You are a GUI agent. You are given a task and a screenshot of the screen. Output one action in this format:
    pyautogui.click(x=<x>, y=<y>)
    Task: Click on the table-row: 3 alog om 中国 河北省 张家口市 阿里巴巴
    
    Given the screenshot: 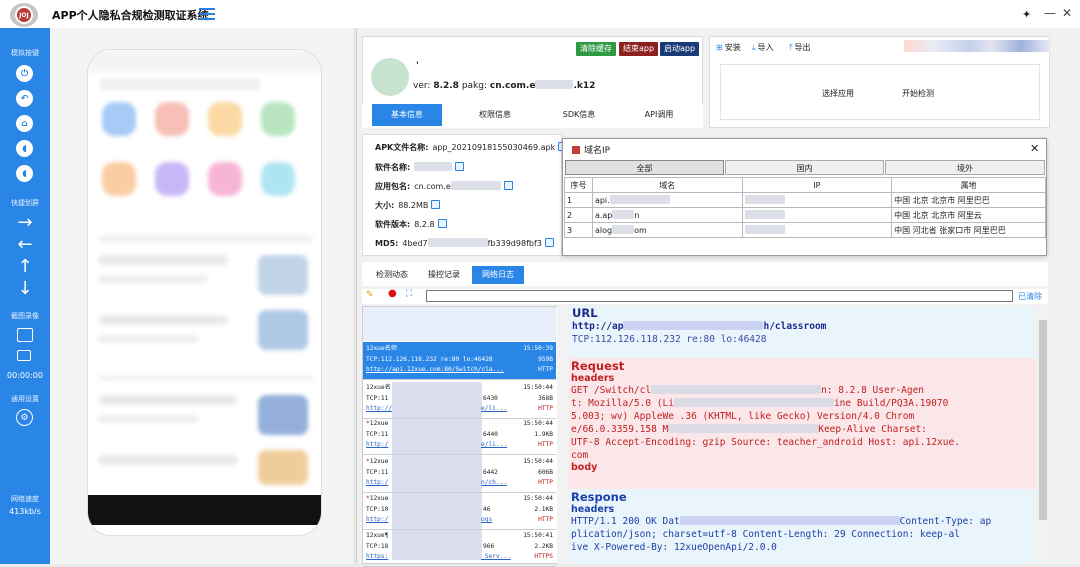 What is the action you would take?
    pyautogui.click(x=805, y=230)
    